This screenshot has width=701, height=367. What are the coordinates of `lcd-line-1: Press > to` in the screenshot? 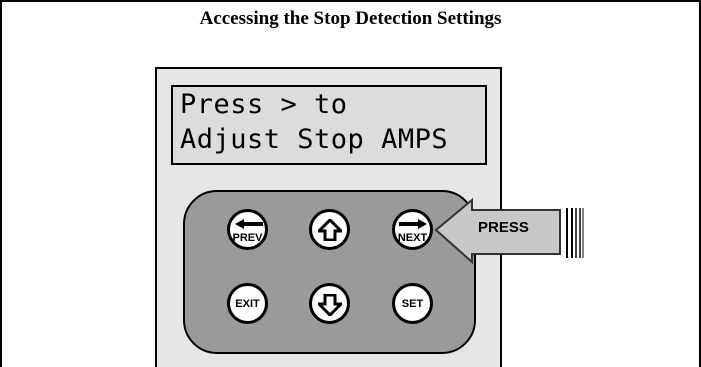 It's located at (264, 104).